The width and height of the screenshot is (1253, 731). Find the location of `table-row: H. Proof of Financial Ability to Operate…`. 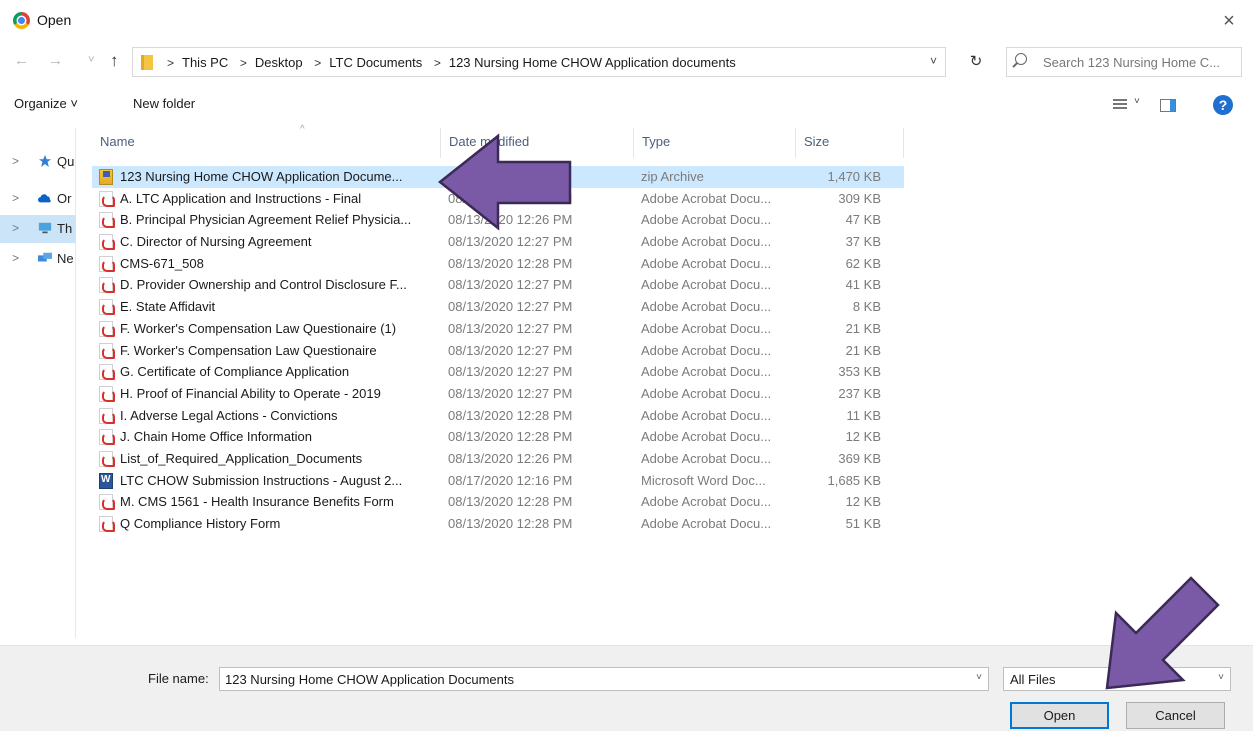

table-row: H. Proof of Financial Ability to Operate… is located at coordinates (502, 394).